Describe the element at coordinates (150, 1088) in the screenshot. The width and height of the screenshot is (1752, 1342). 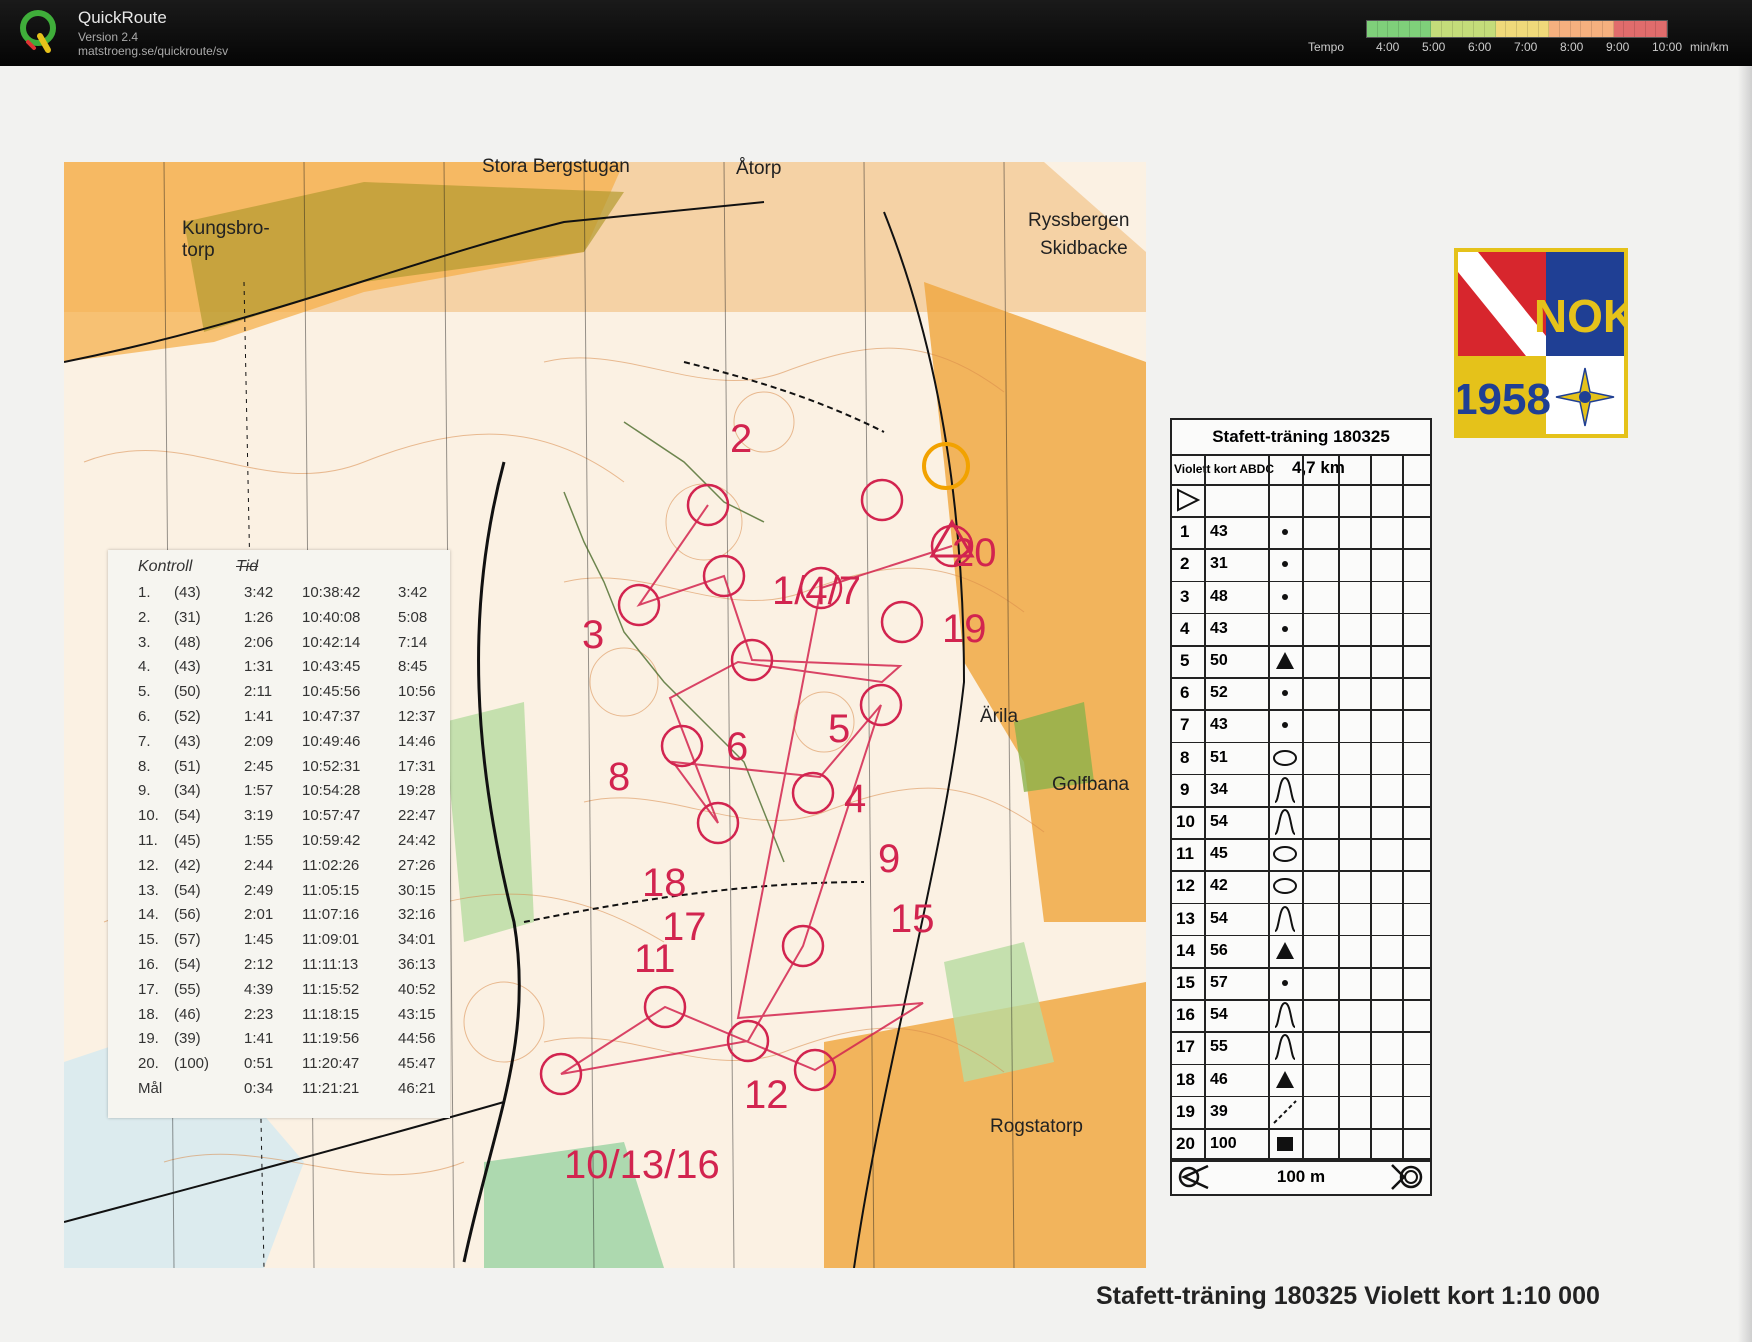
I see `split-cell: Mål` at that location.